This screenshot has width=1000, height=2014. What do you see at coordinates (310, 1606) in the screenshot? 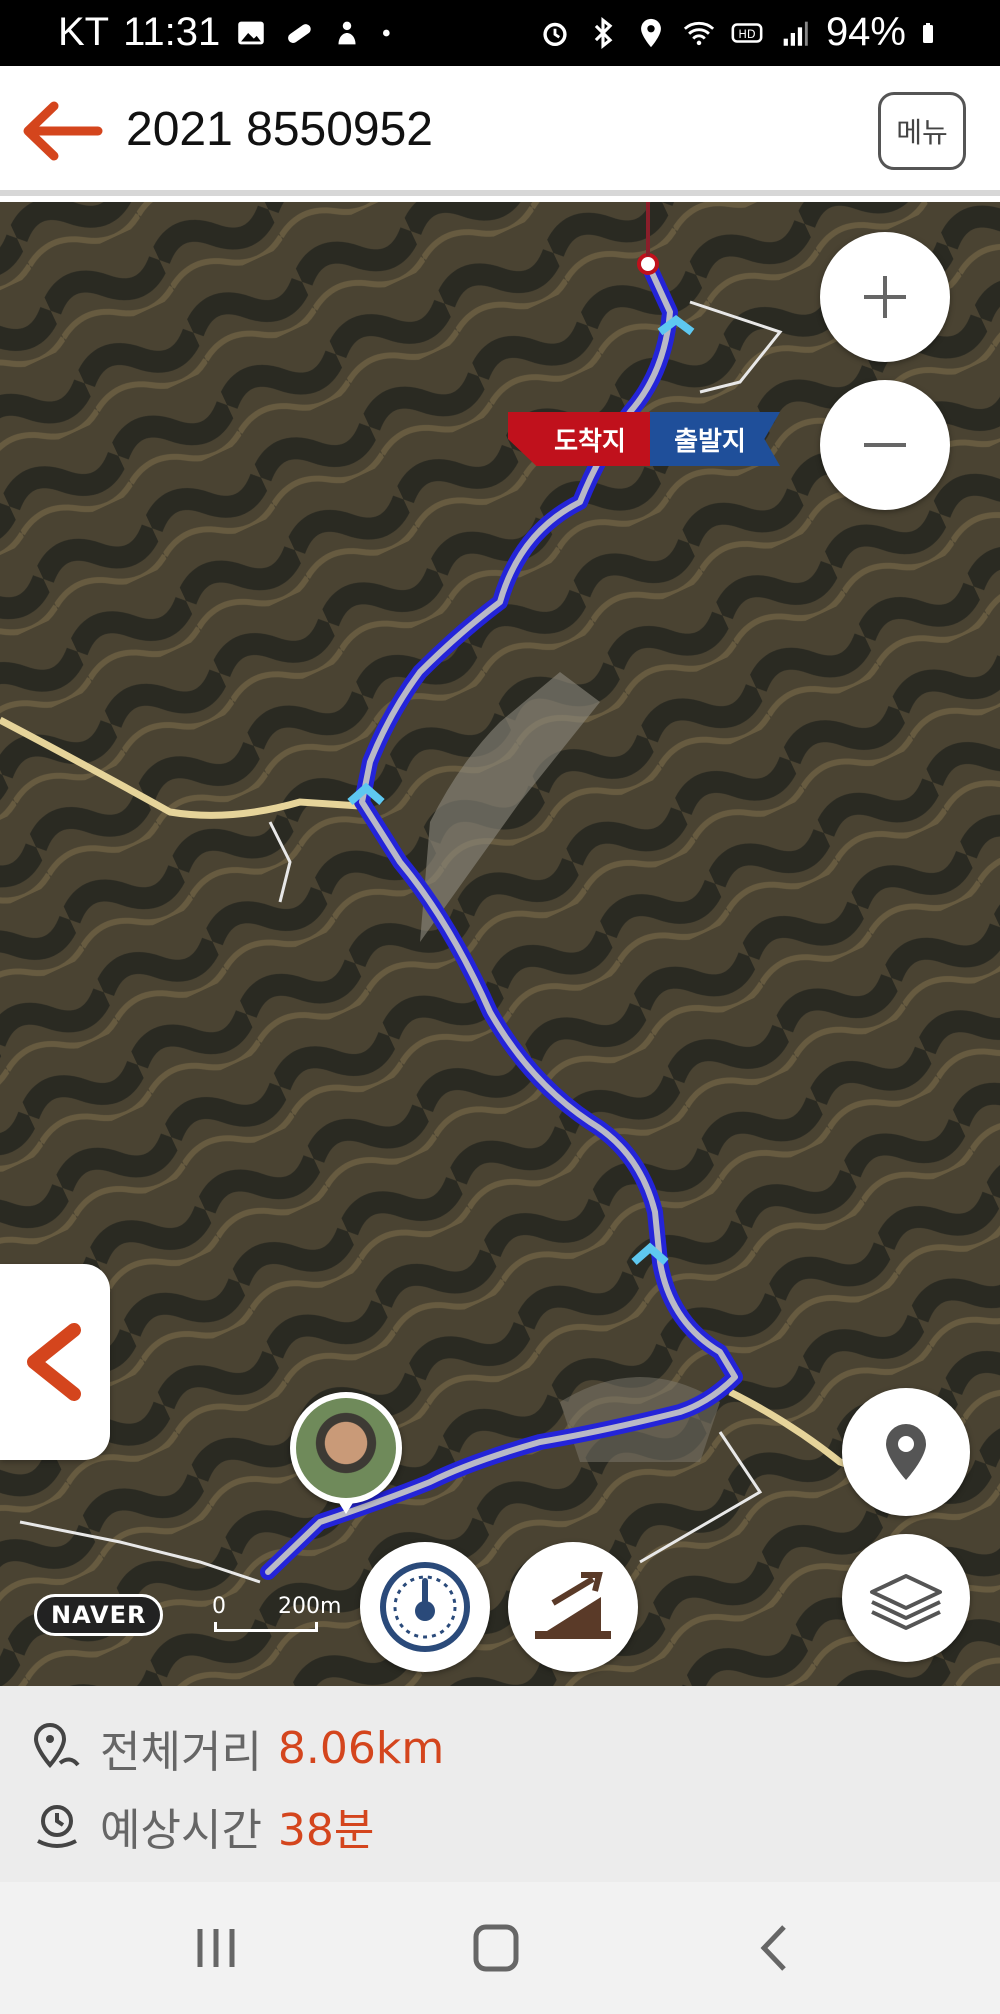
I see `scale-end: 200m` at bounding box center [310, 1606].